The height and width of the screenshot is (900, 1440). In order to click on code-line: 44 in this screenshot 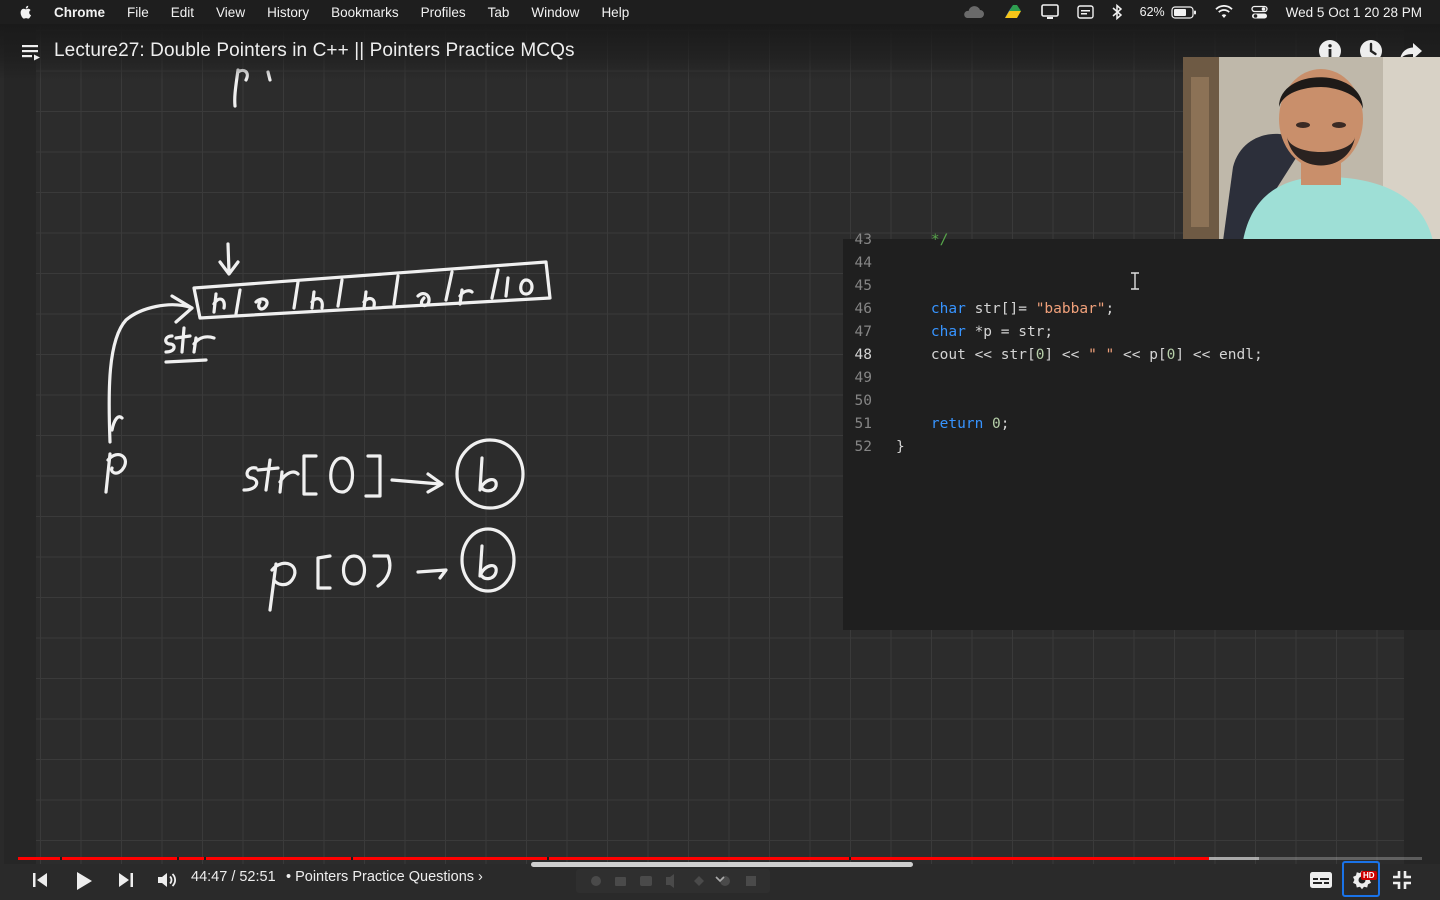, I will do `click(1141, 266)`.